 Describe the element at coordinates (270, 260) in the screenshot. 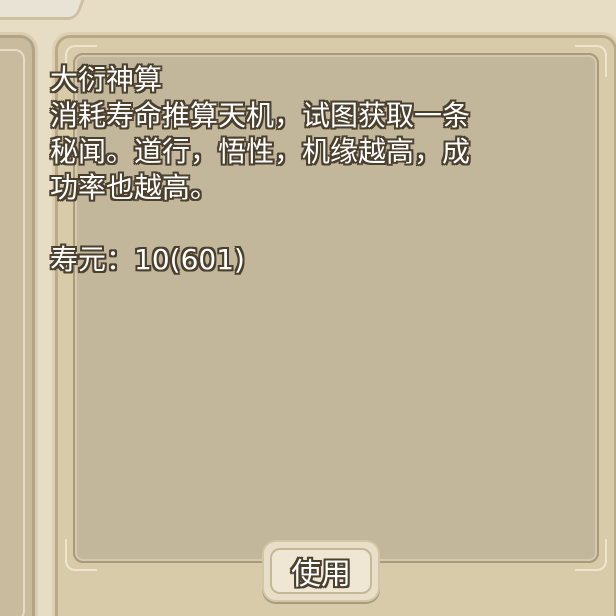

I see `lifespan-line: 寿元：10(601)` at that location.